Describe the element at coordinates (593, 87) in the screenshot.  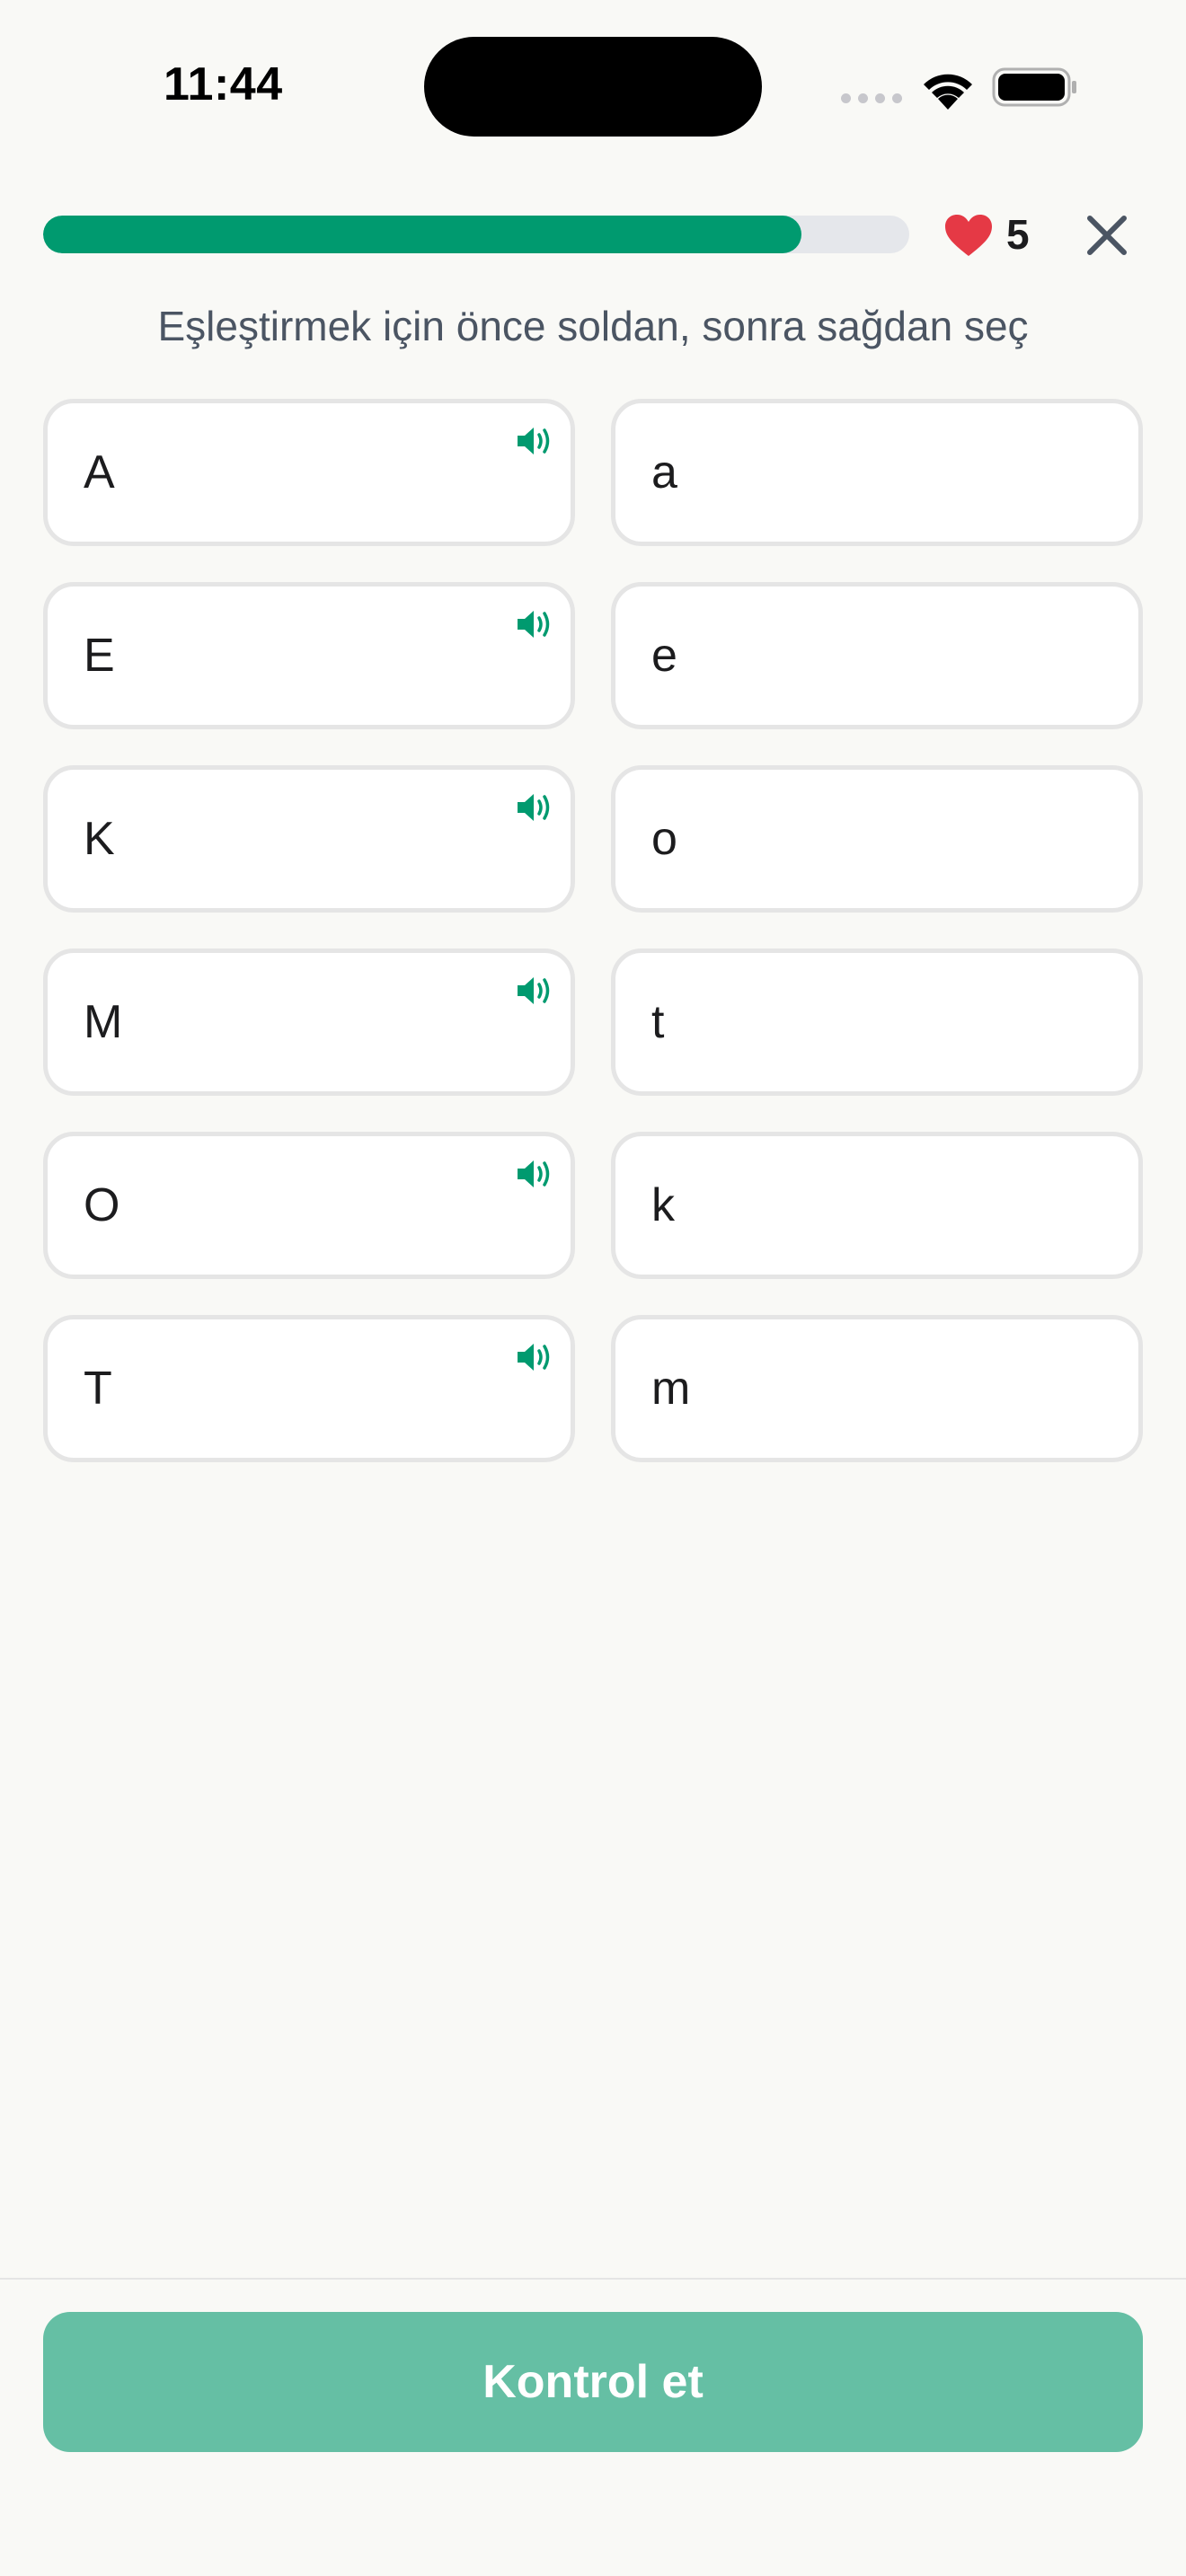
I see `dynamic-island` at that location.